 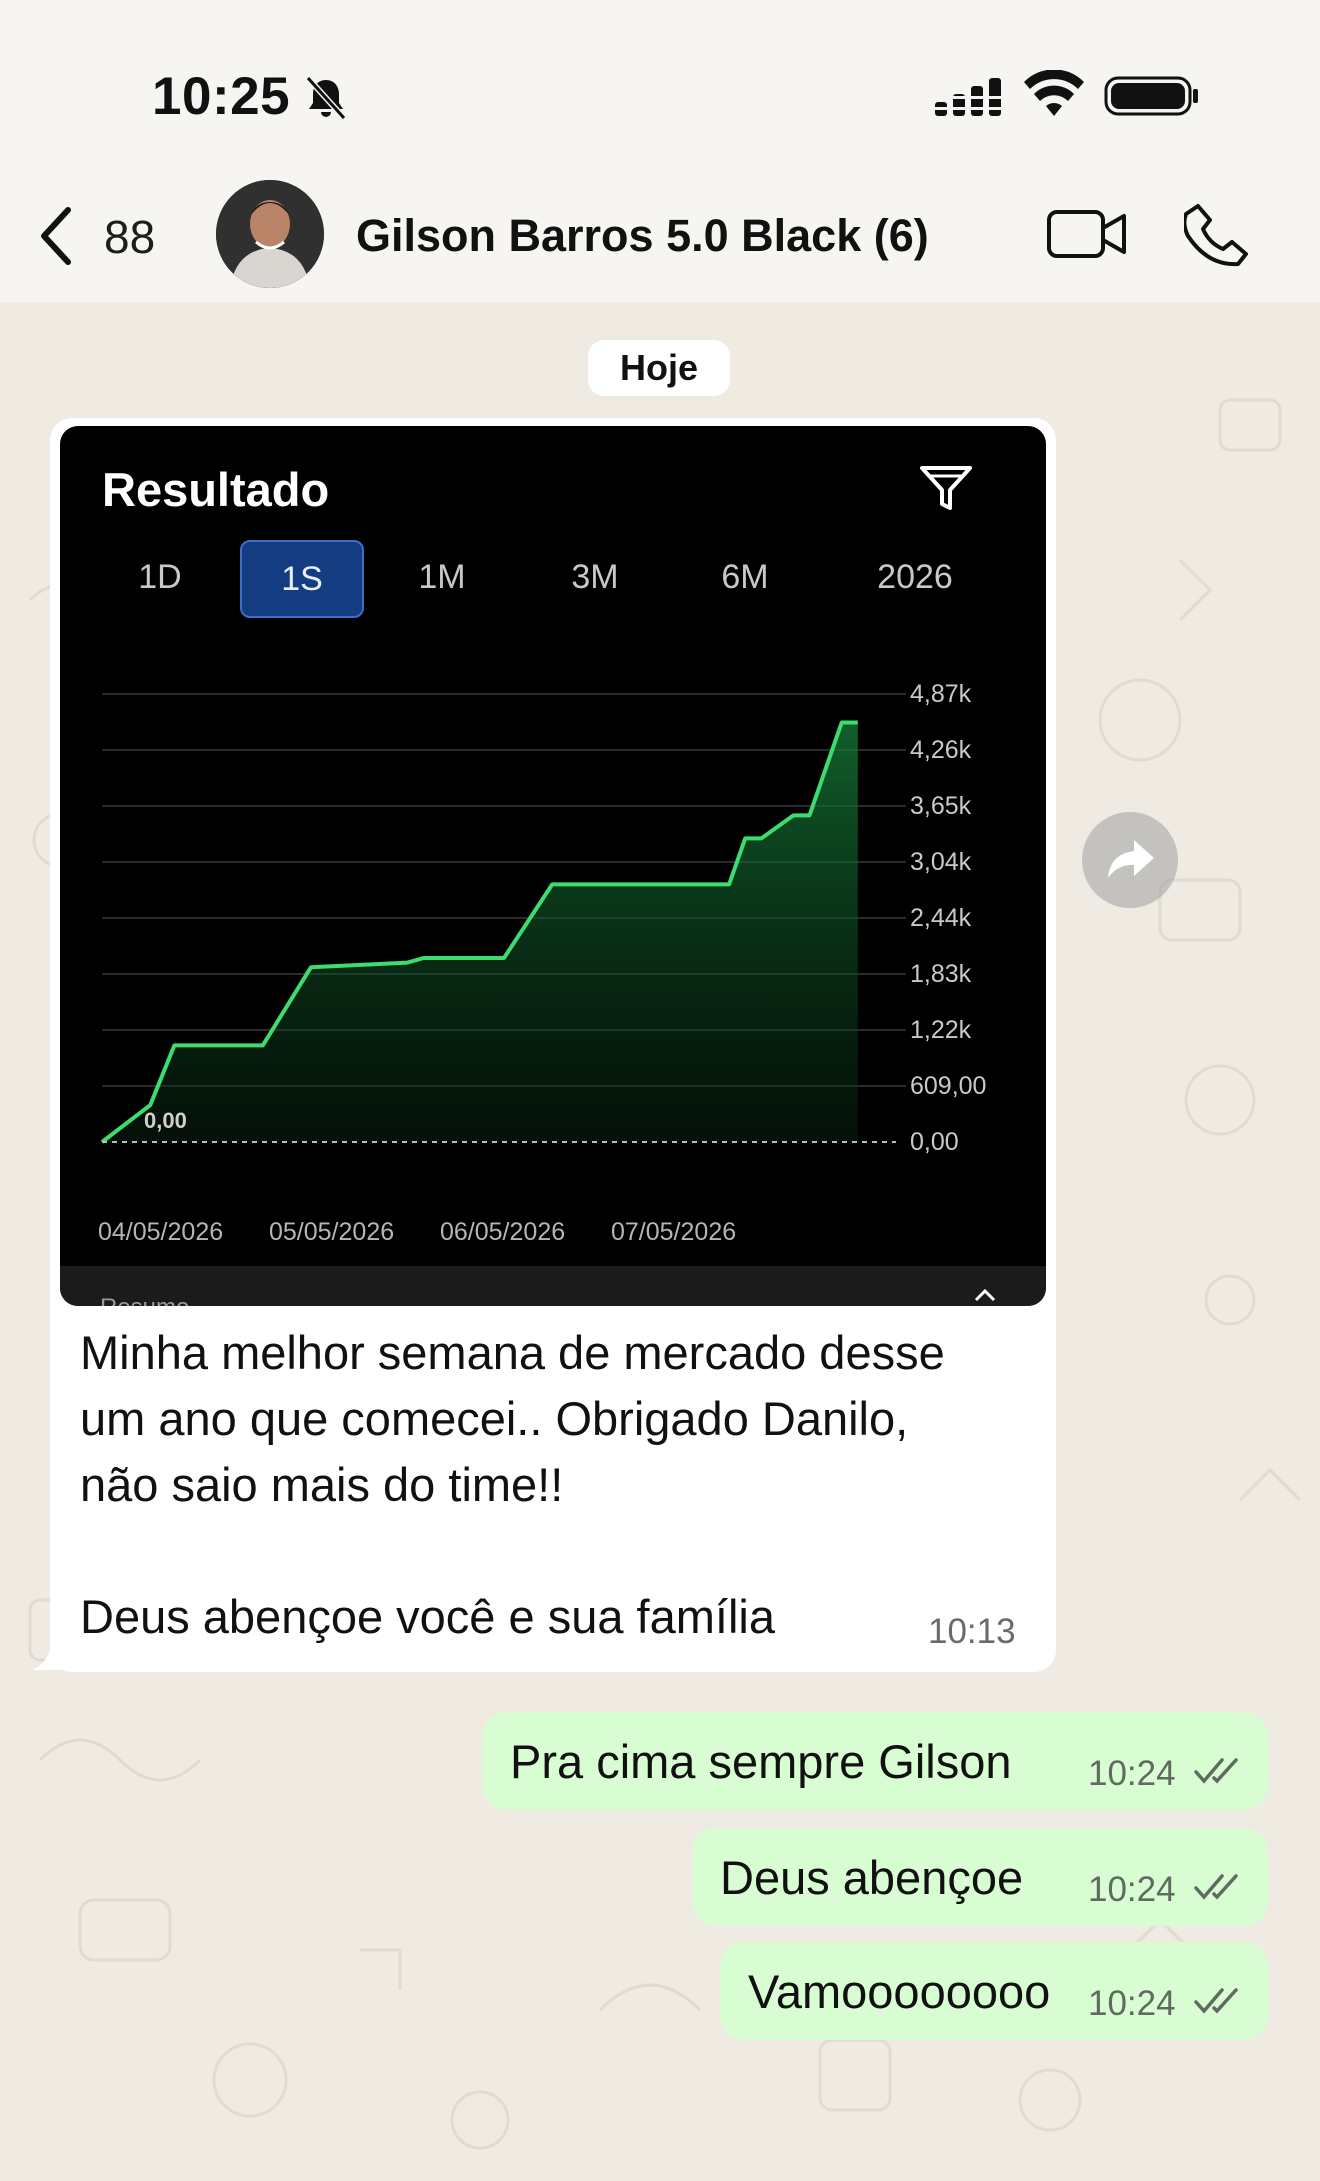 What do you see at coordinates (331, 1232) in the screenshot?
I see `x-tick-label: 05/05/2026` at bounding box center [331, 1232].